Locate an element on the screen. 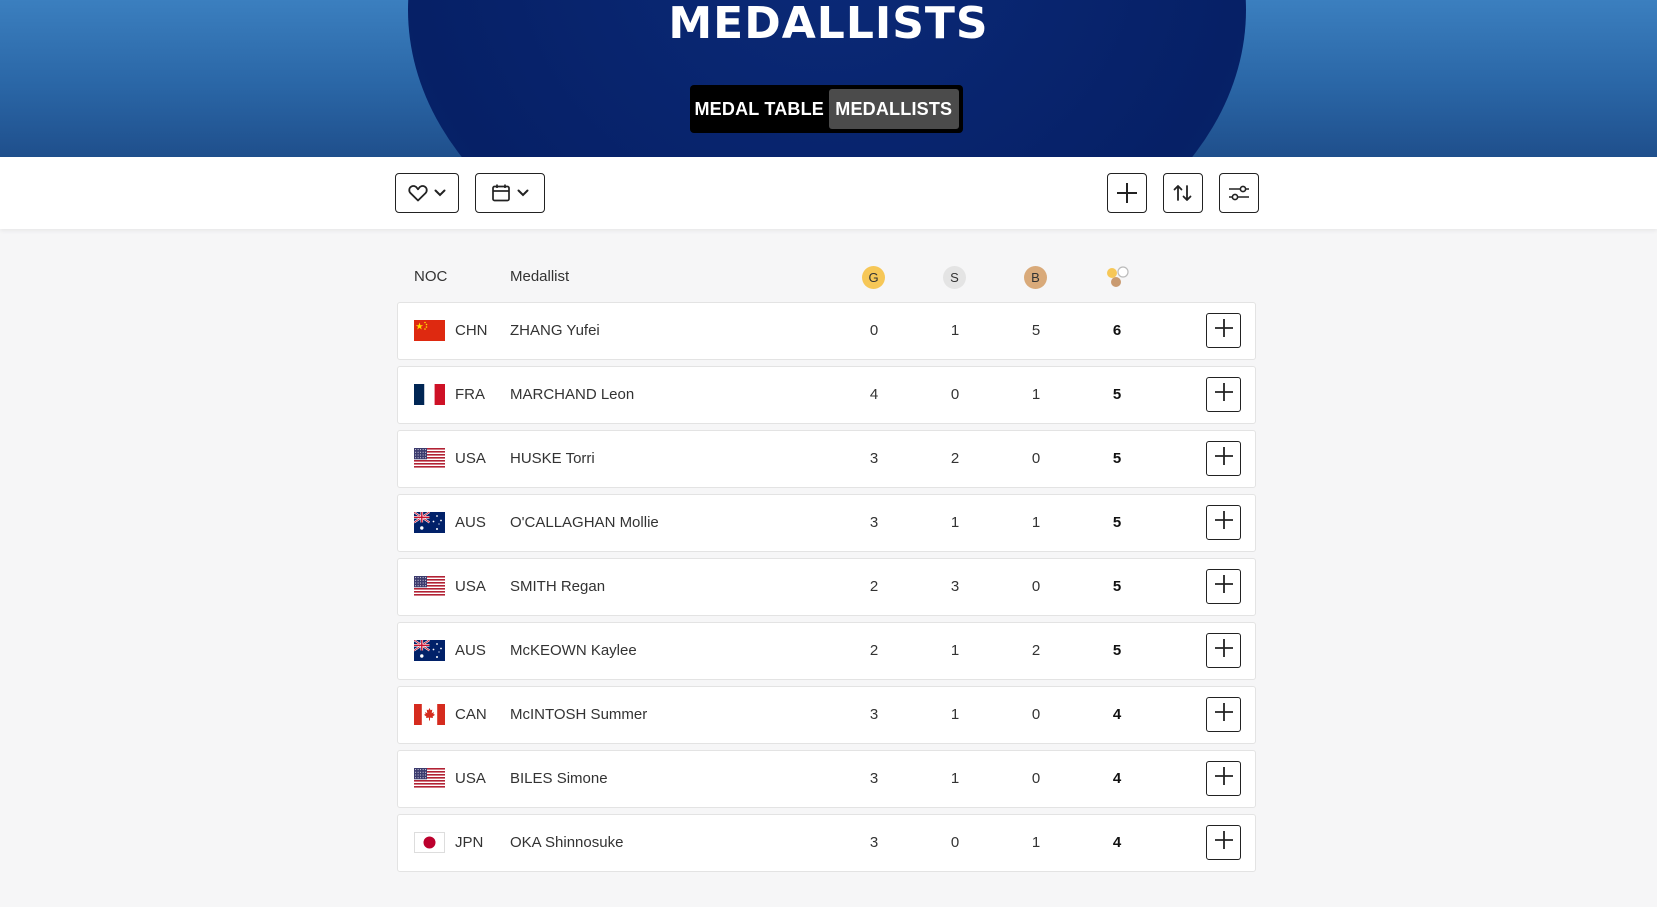 This screenshot has height=907, width=1657. noc-code: FRA is located at coordinates (470, 394).